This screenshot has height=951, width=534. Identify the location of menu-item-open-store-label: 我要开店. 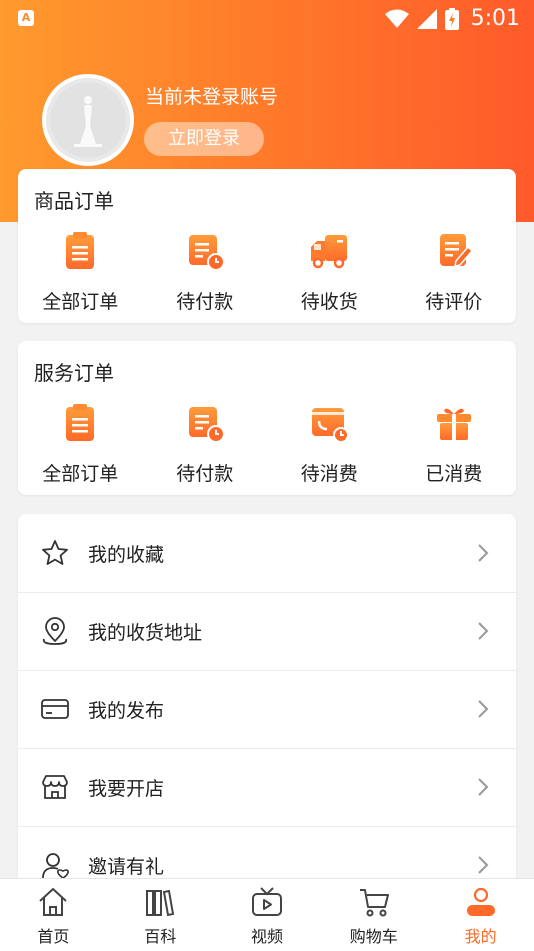
(126, 788).